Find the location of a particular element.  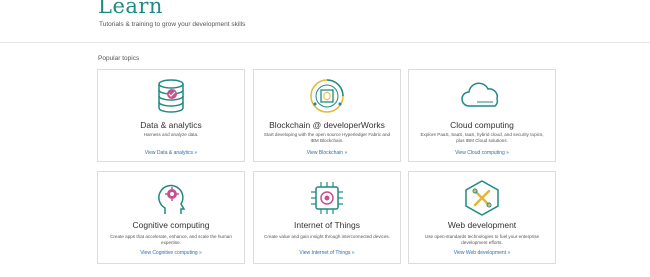

topic-link: View Data & analytics » is located at coordinates (171, 153).